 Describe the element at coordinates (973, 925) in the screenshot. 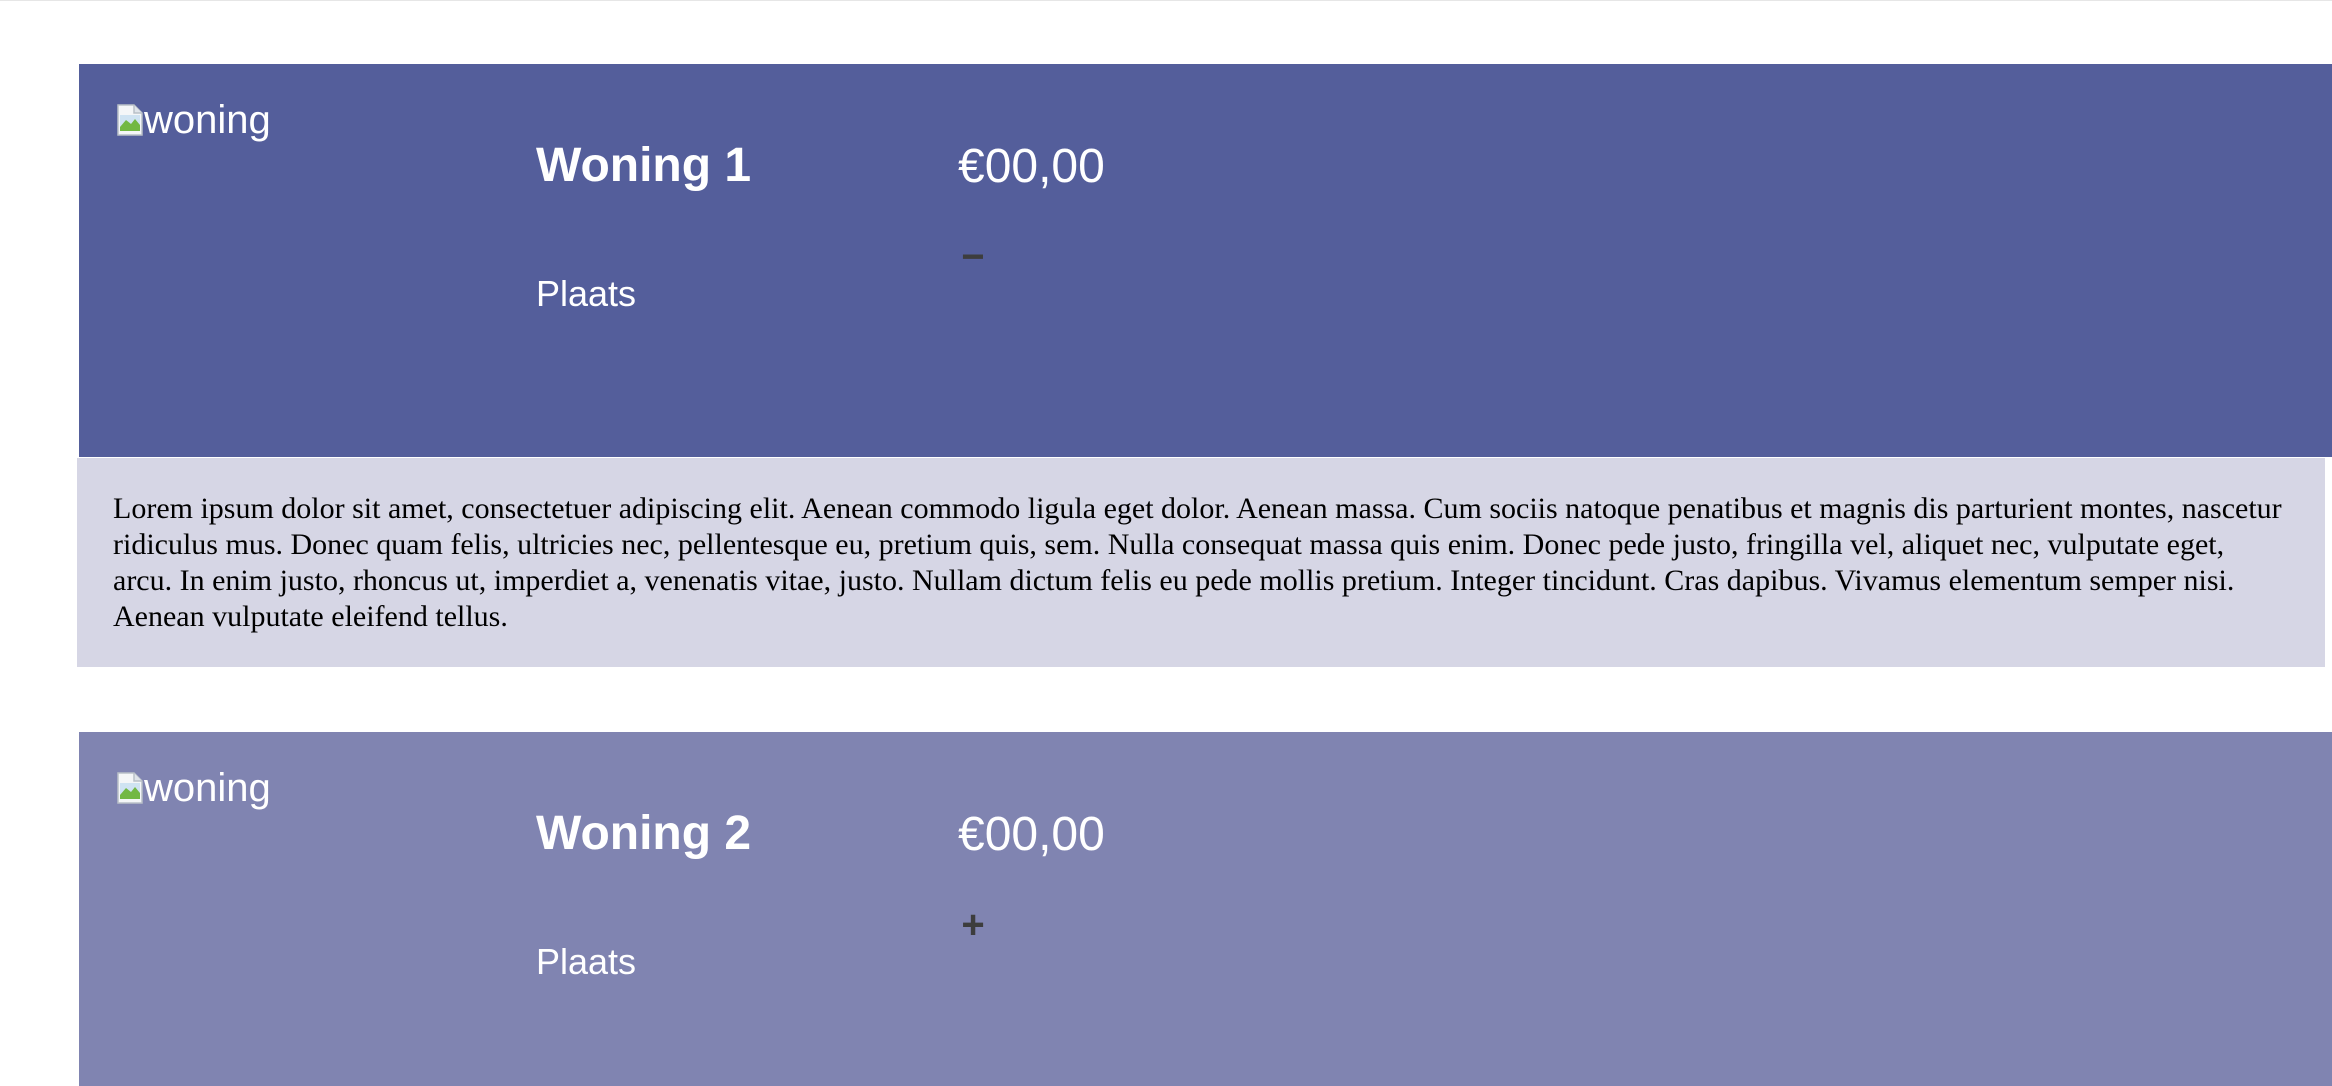

I see `expand-button: +` at that location.